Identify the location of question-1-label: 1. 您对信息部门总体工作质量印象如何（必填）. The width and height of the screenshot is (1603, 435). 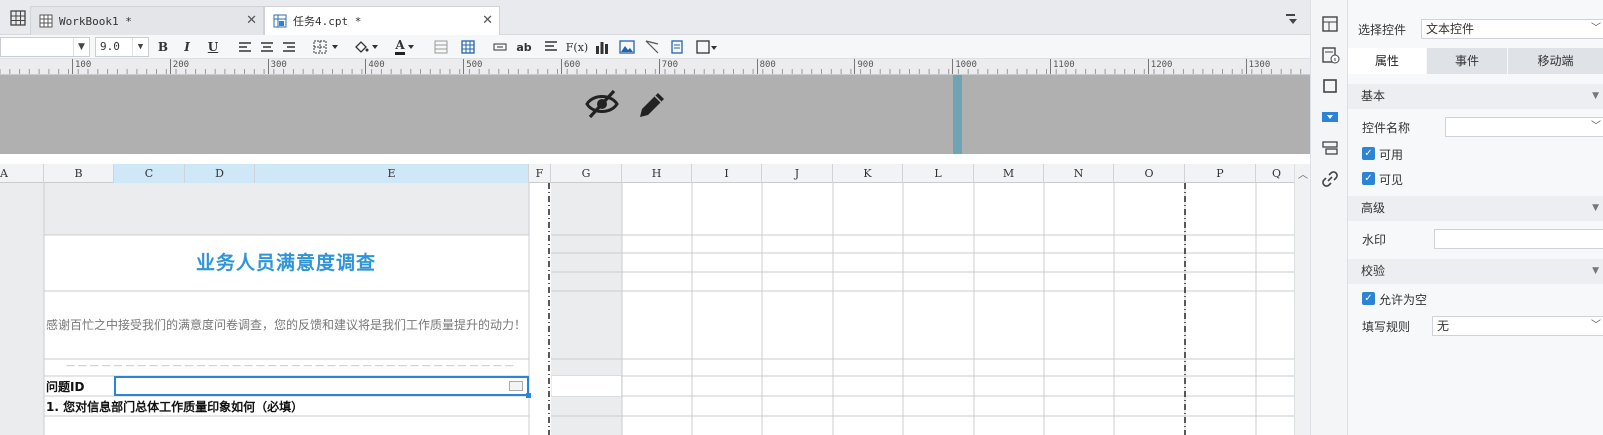
(288, 407).